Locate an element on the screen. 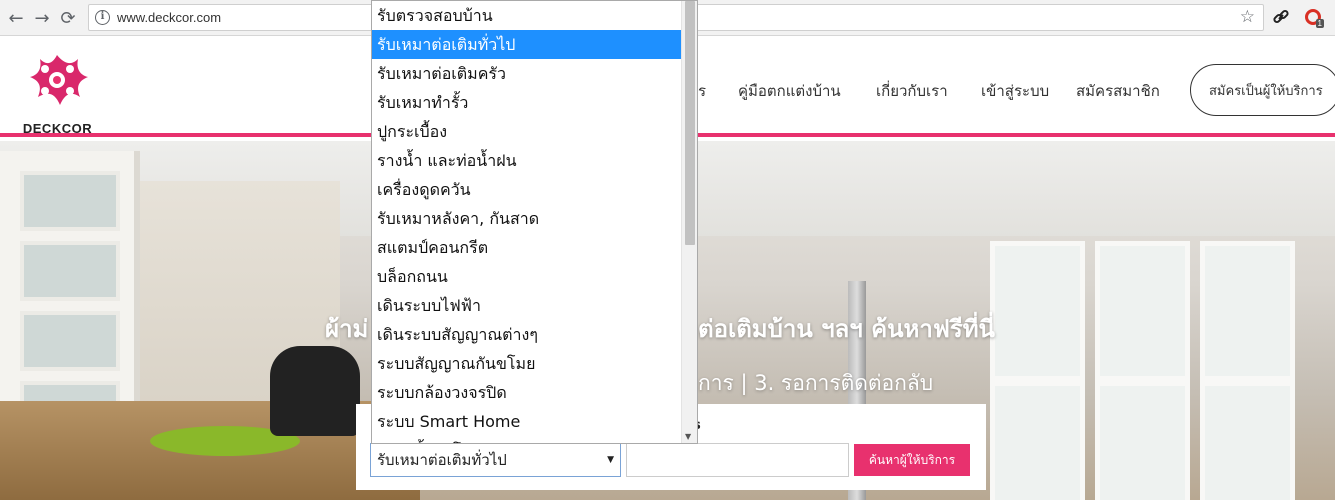  hero-chair is located at coordinates (315, 391).